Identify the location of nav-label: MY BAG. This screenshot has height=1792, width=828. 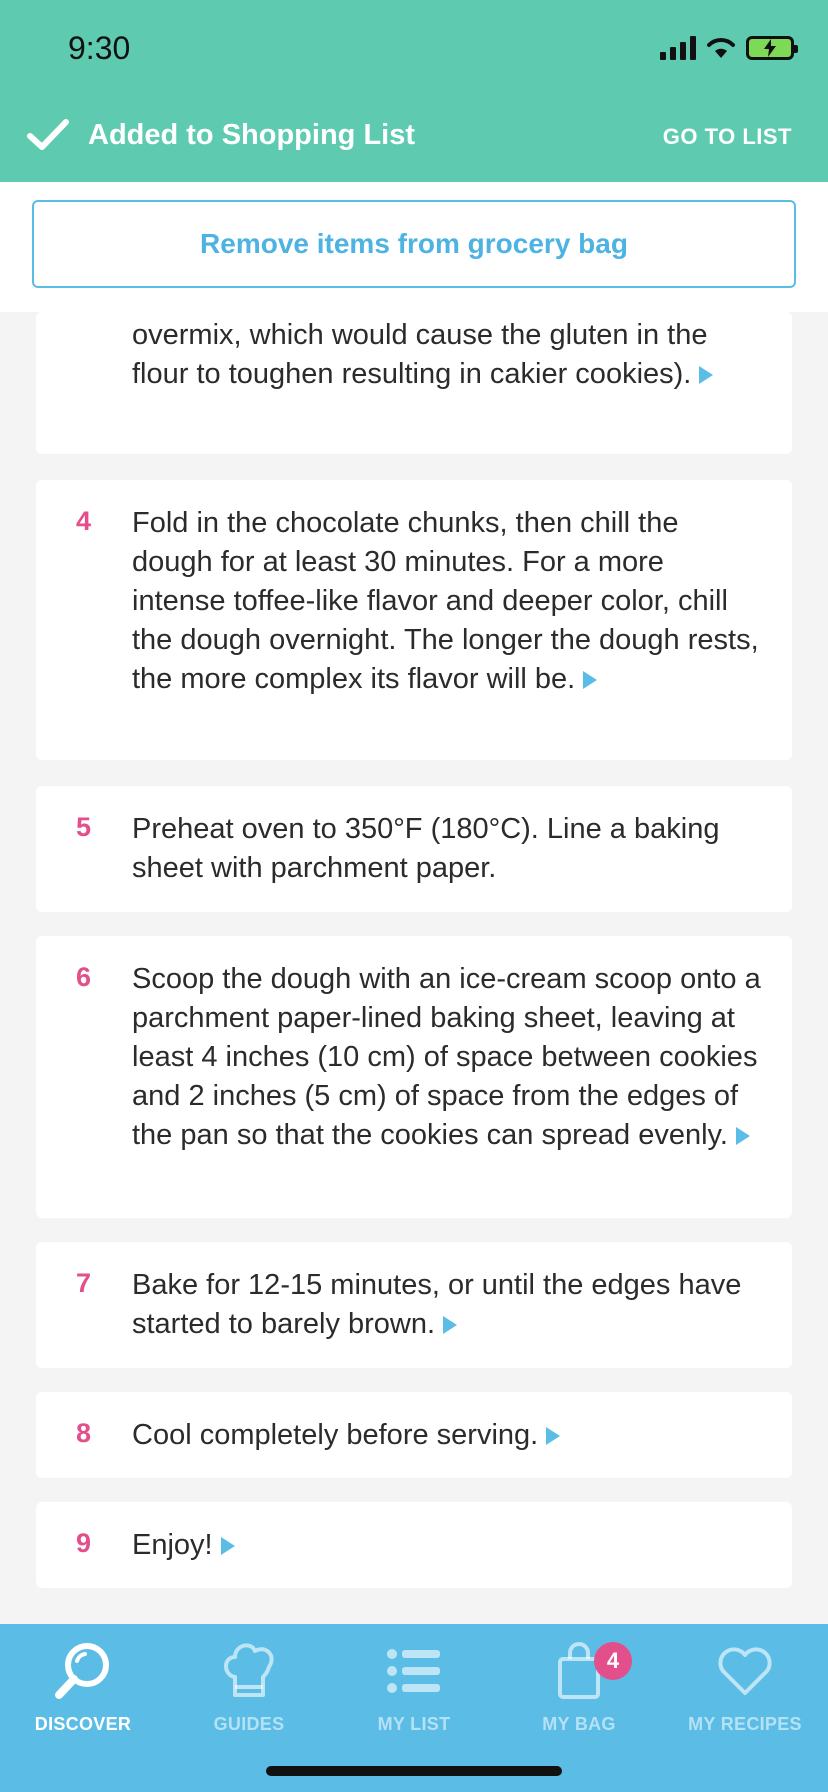
(579, 1724).